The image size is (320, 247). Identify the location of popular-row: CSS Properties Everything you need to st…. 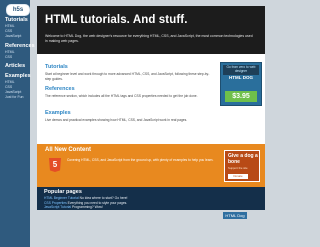
(85, 203).